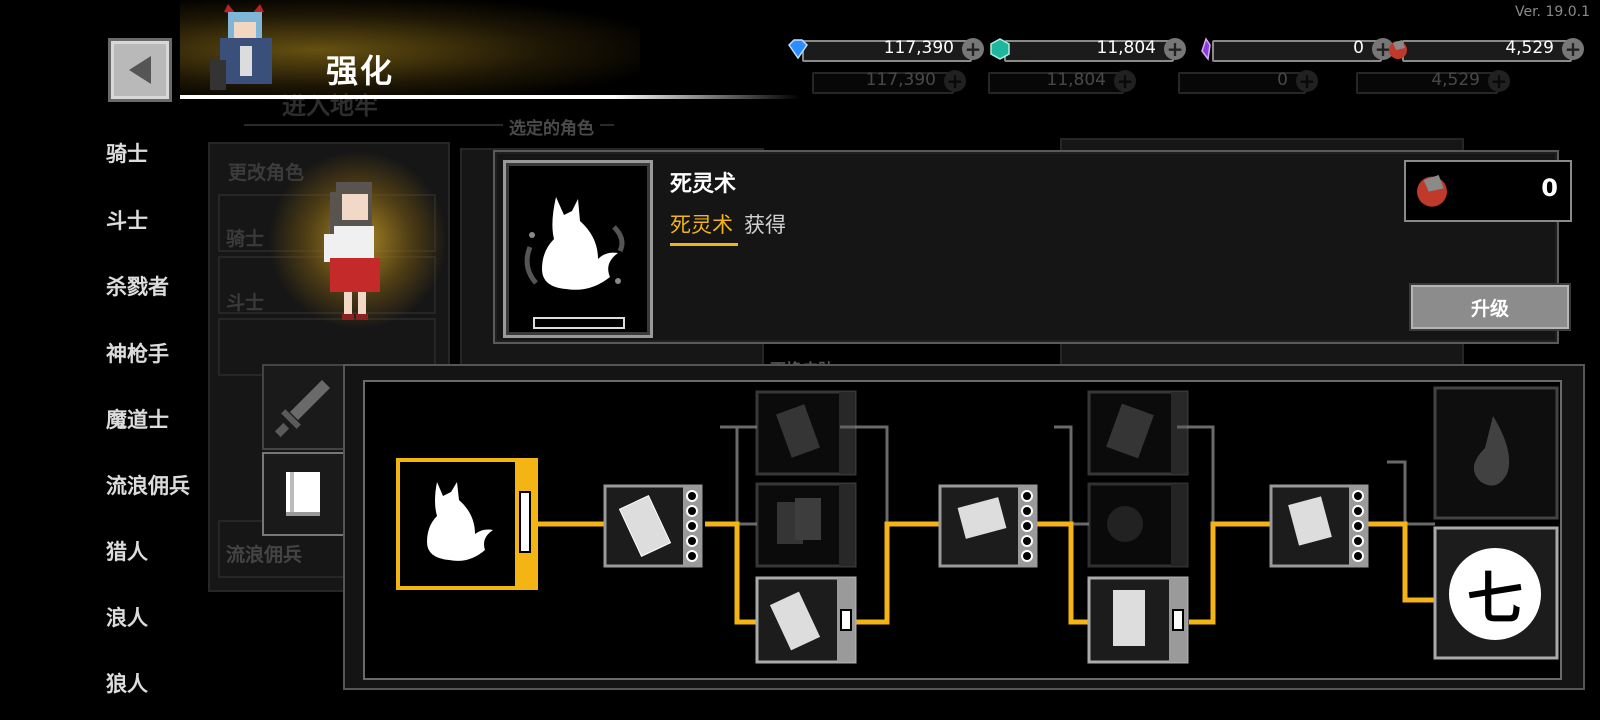 The height and width of the screenshot is (720, 1600). What do you see at coordinates (127, 153) in the screenshot?
I see `class-item-knight: 骑士` at bounding box center [127, 153].